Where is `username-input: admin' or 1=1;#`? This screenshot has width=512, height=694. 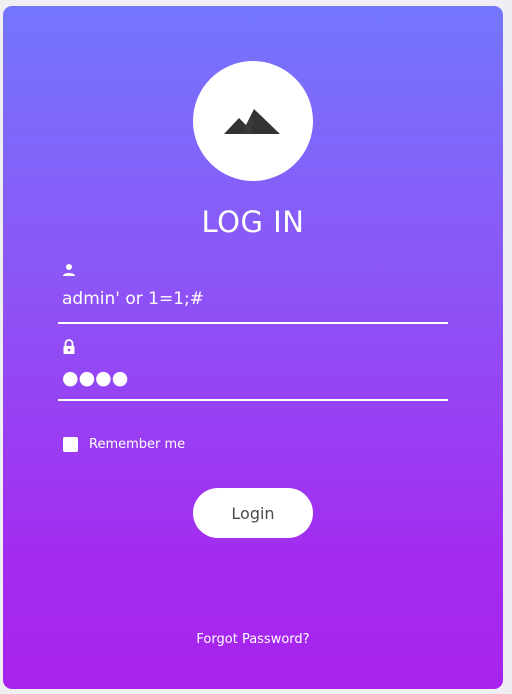
username-input: admin' or 1=1;# is located at coordinates (252, 299).